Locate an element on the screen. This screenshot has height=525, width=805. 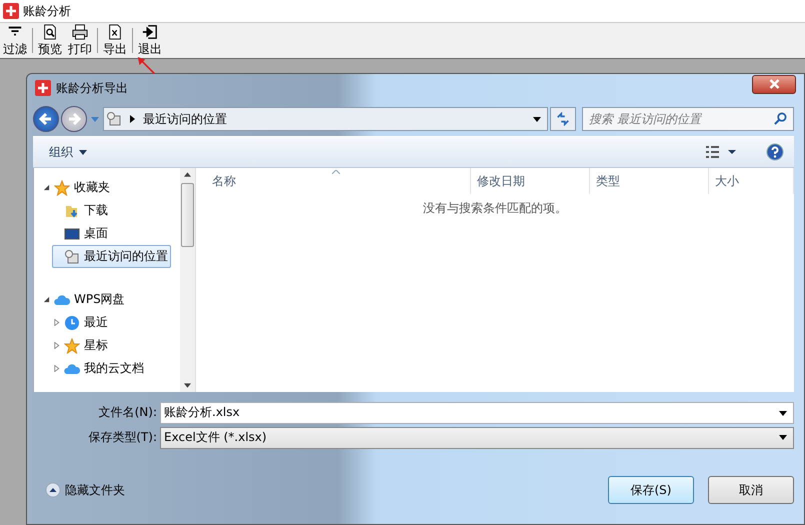
tree-item: 下载 is located at coordinates (81, 210).